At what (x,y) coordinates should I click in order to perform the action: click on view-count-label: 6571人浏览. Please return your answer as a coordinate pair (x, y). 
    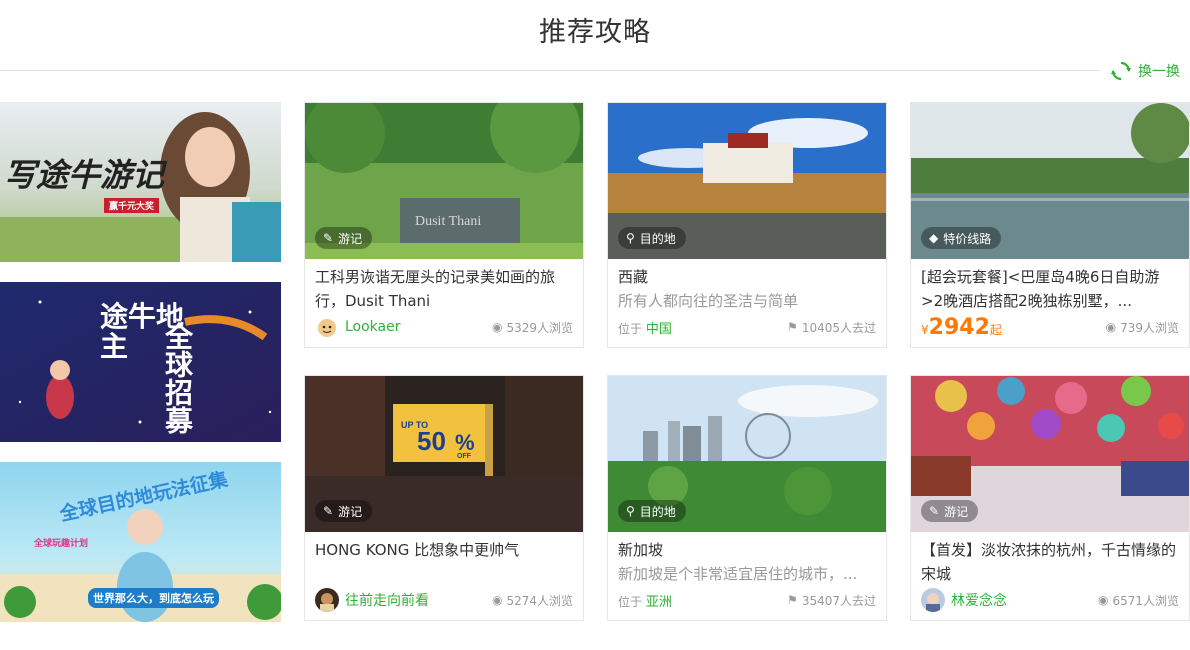
    Looking at the image, I should click on (1145, 600).